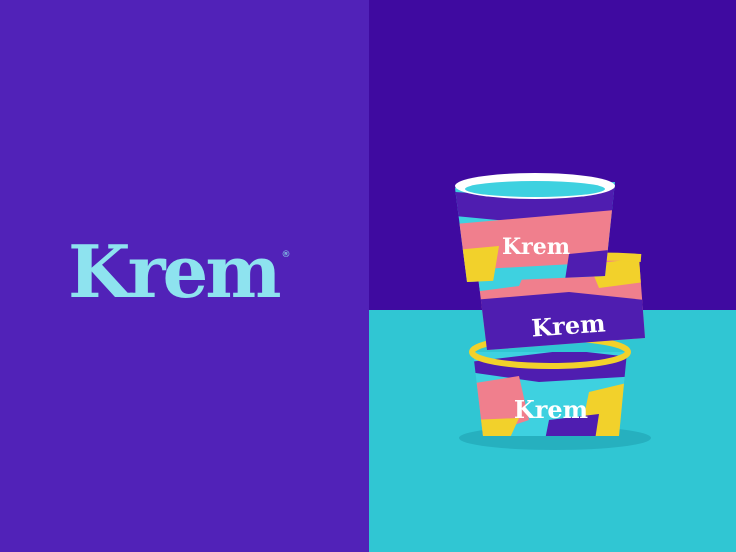 The image size is (736, 552). Describe the element at coordinates (550, 385) in the screenshot. I see `cup-bottom: Krem` at that location.